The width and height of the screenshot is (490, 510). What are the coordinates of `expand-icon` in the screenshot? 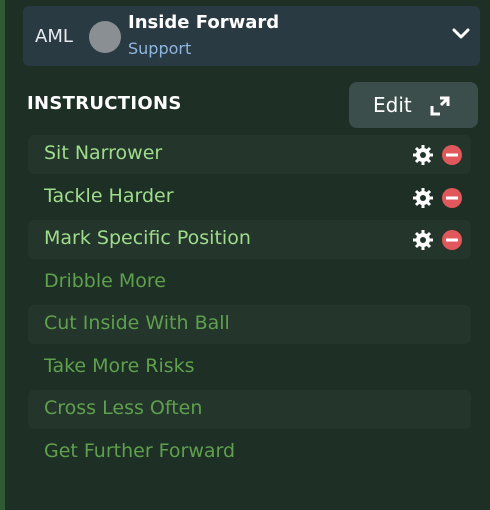 It's located at (440, 106).